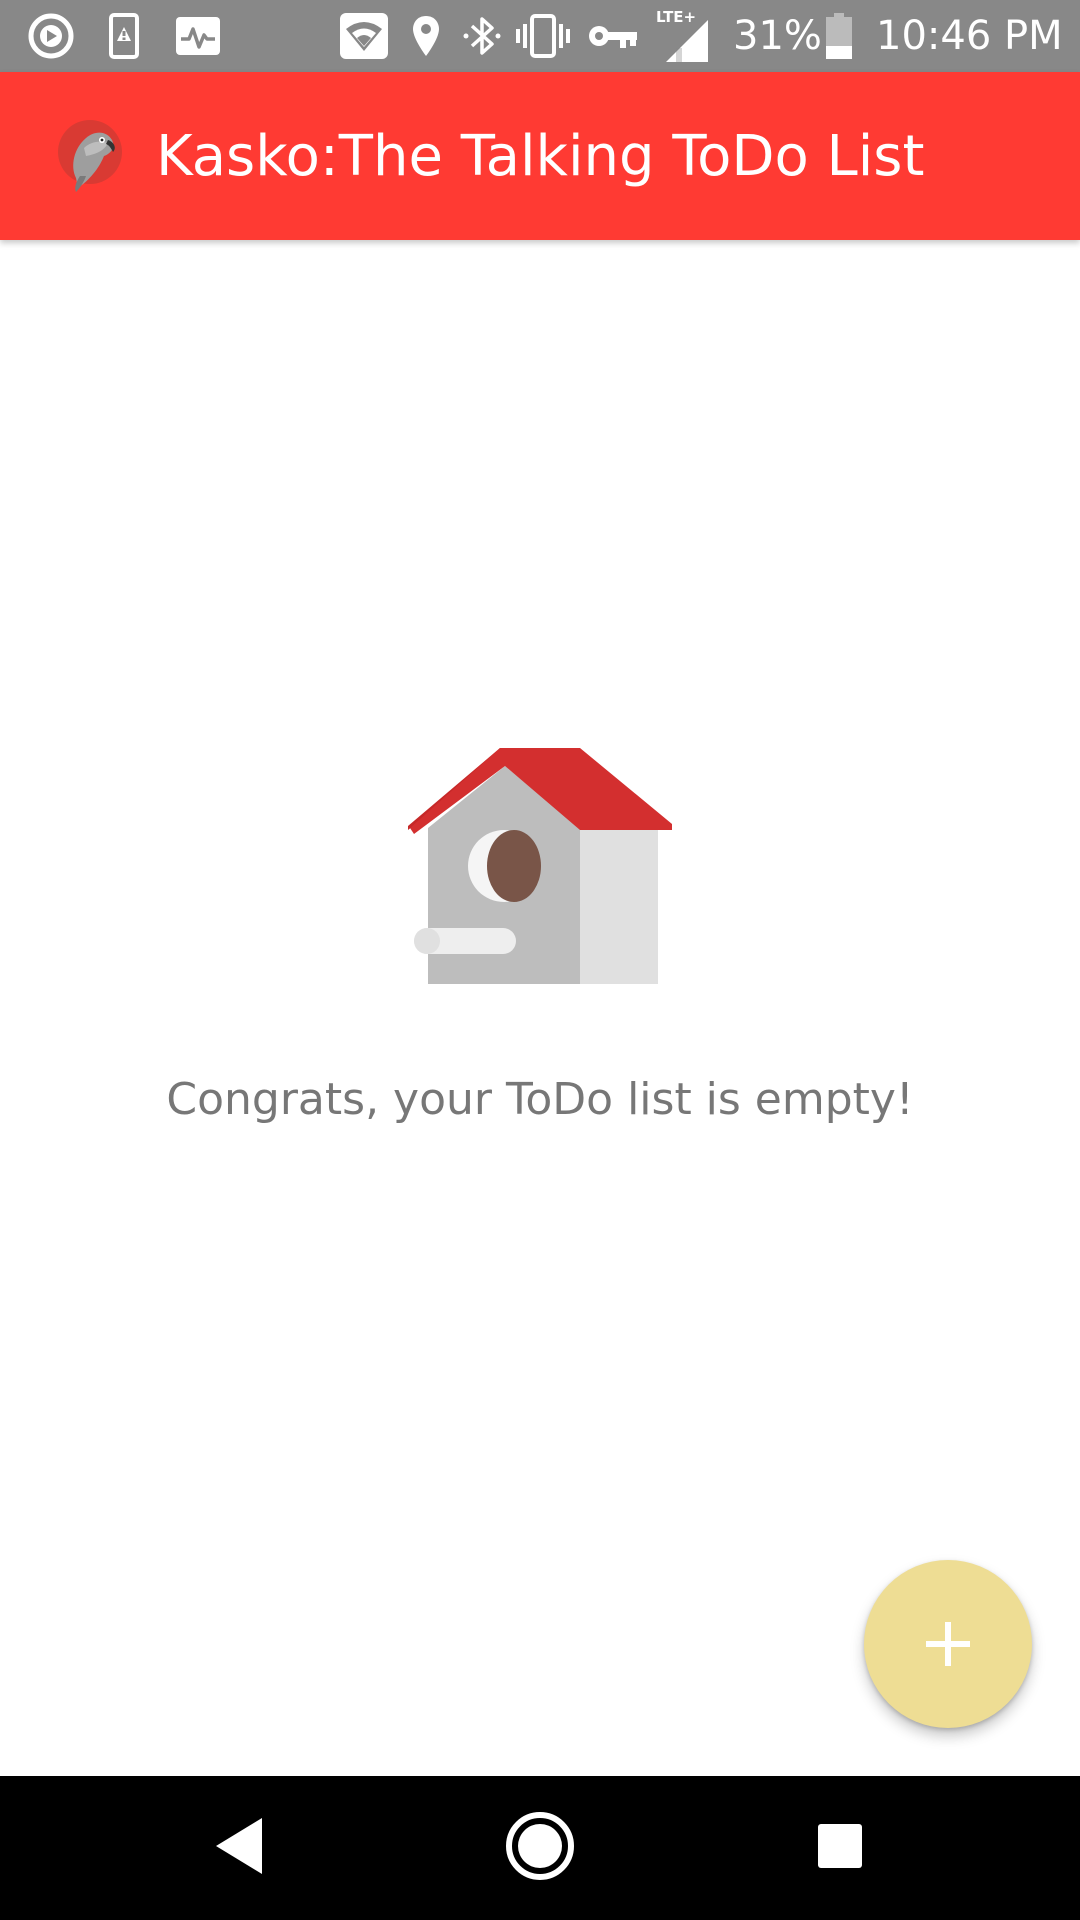 Image resolution: width=1080 pixels, height=1920 pixels. I want to click on home-button, so click(540, 1848).